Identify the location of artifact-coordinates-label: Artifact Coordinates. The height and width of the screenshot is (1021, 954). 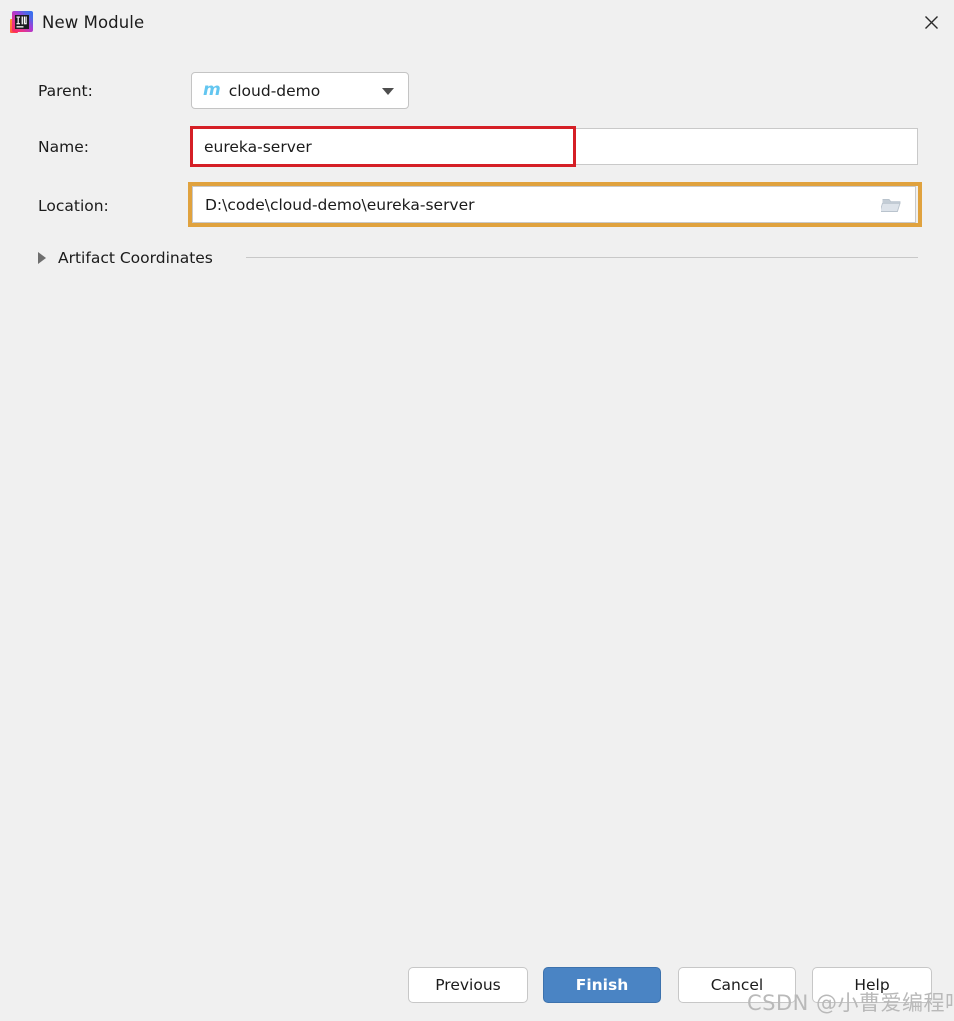
(135, 258).